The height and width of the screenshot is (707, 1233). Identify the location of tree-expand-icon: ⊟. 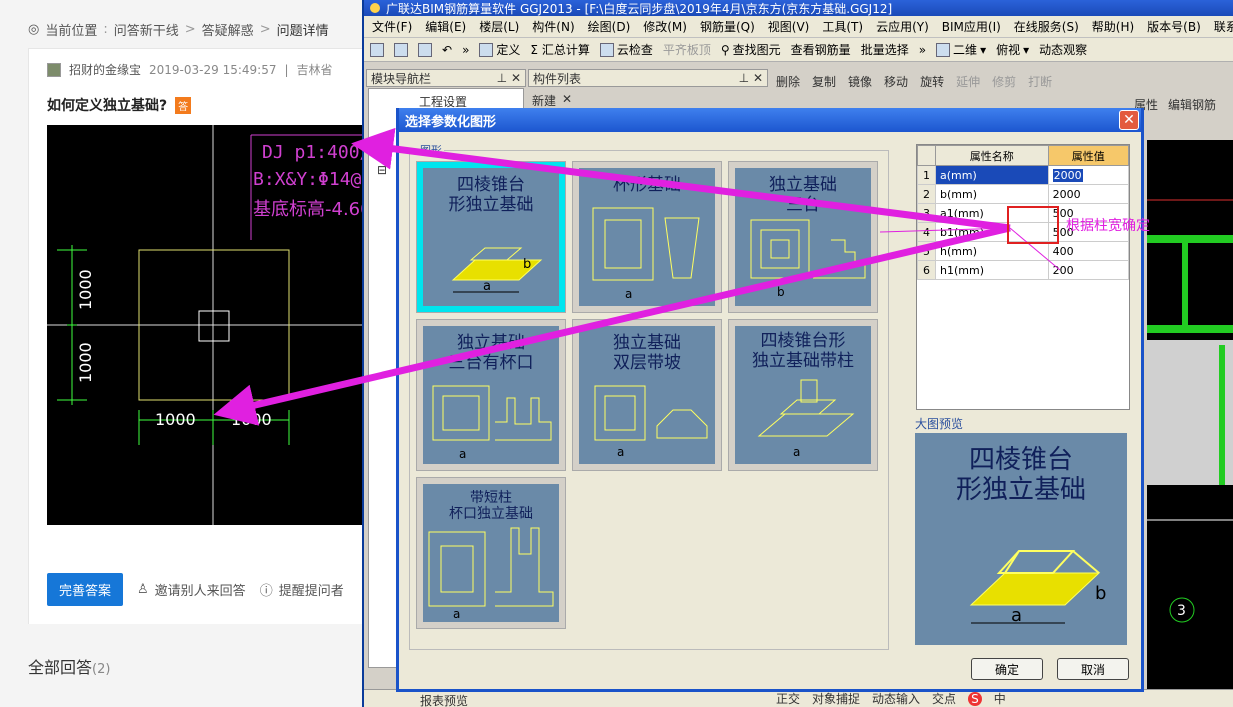
(382, 170).